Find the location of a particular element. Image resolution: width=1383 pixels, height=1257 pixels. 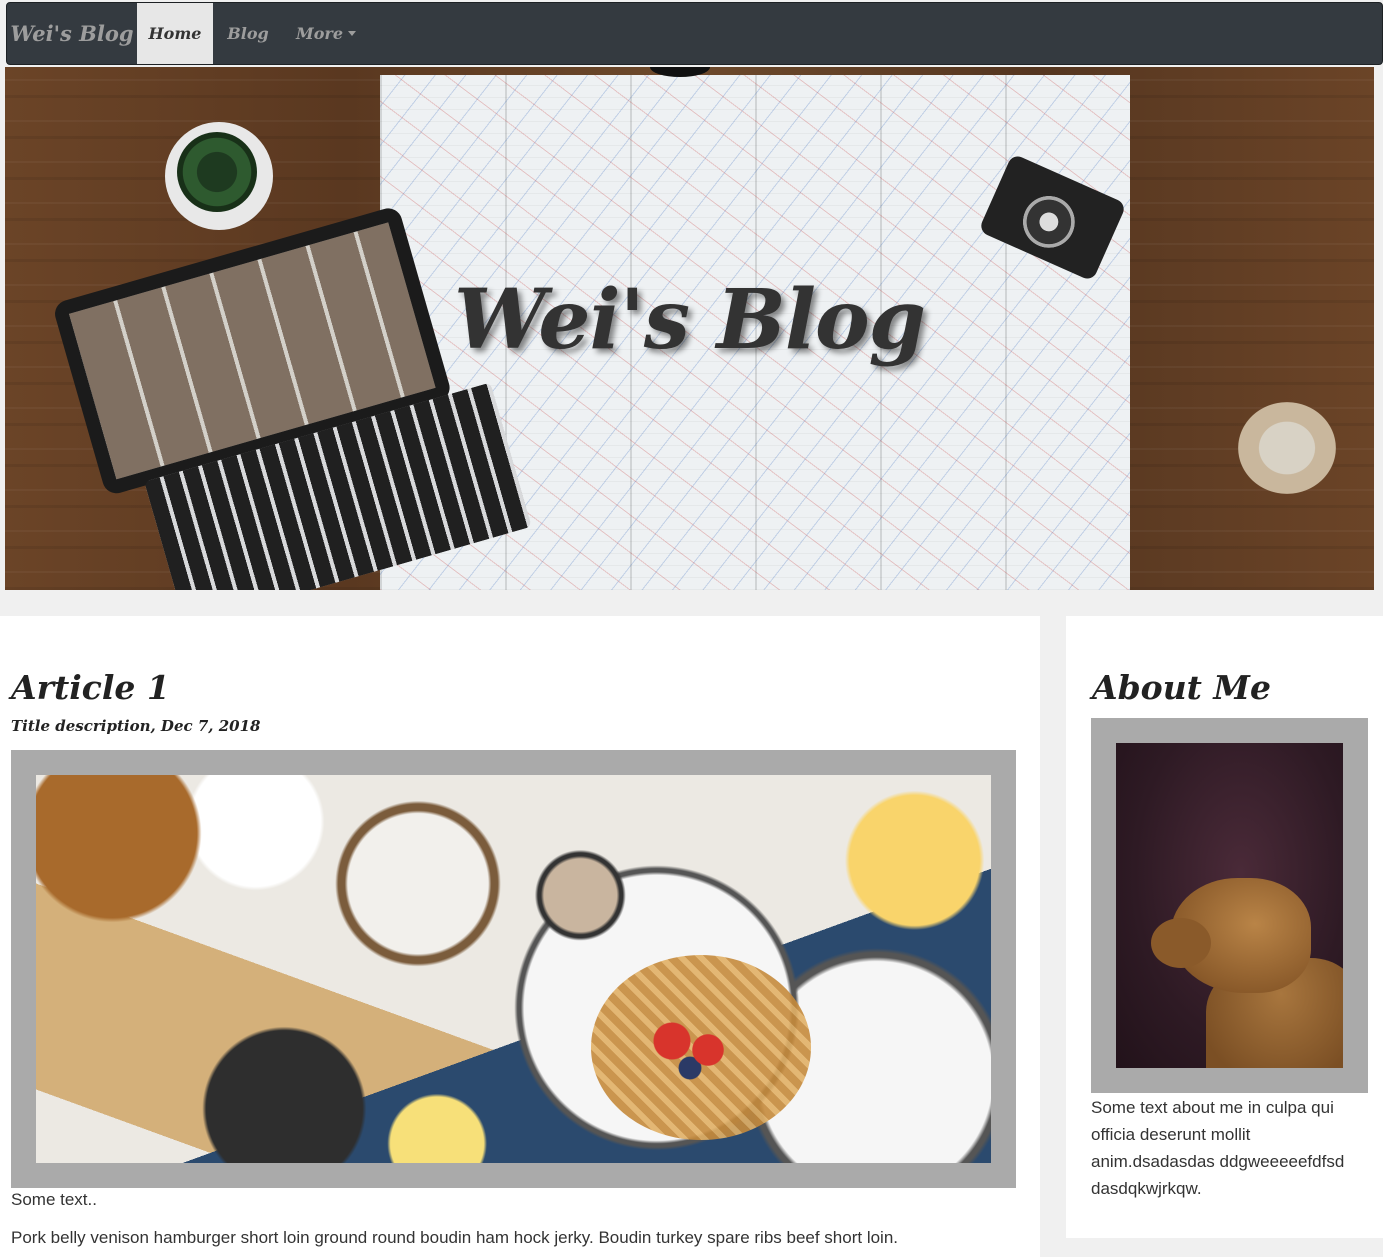

article-title: Article 1 is located at coordinates (90, 687).